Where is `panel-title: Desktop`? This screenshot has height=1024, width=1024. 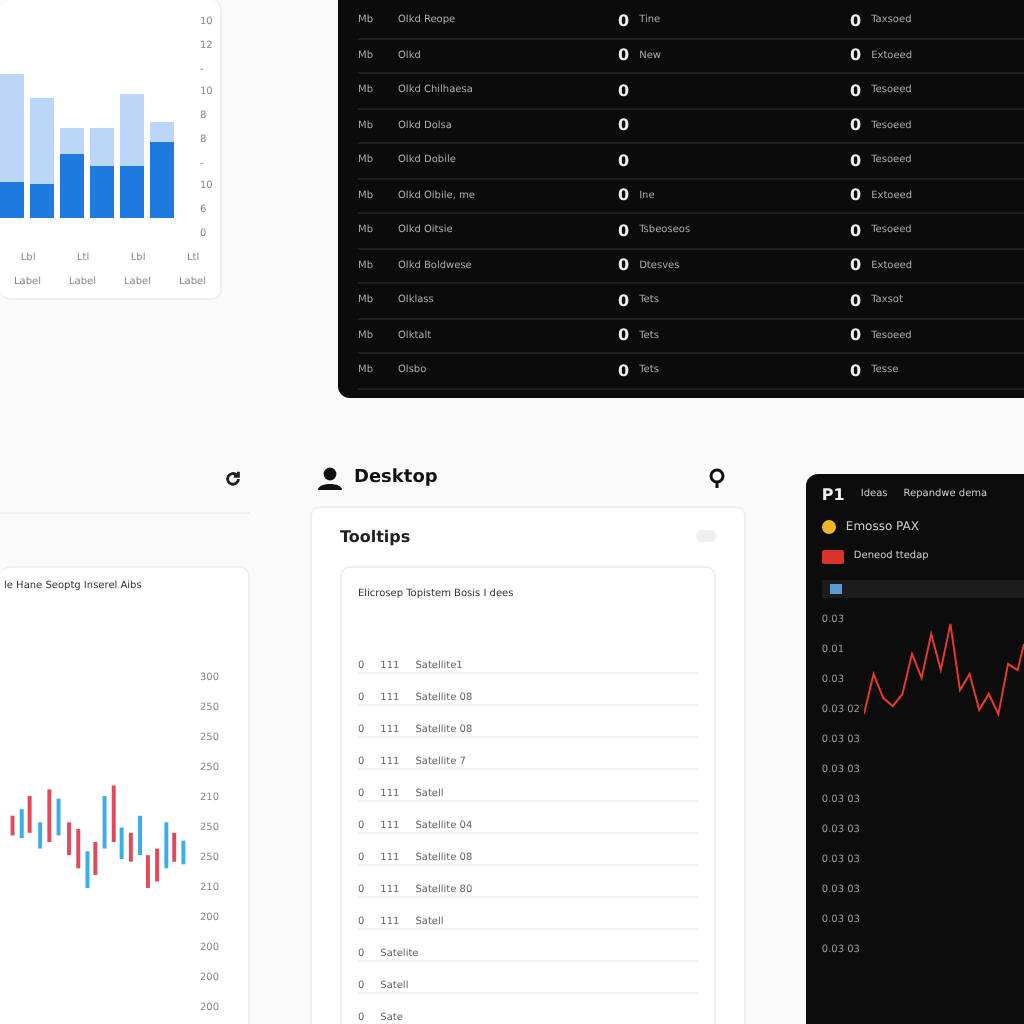
panel-title: Desktop is located at coordinates (395, 477).